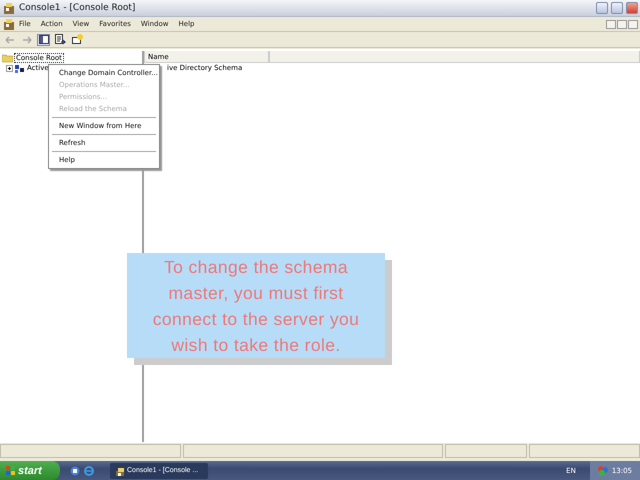 The width and height of the screenshot is (640, 480). What do you see at coordinates (9, 68) in the screenshot?
I see `expand-icon` at bounding box center [9, 68].